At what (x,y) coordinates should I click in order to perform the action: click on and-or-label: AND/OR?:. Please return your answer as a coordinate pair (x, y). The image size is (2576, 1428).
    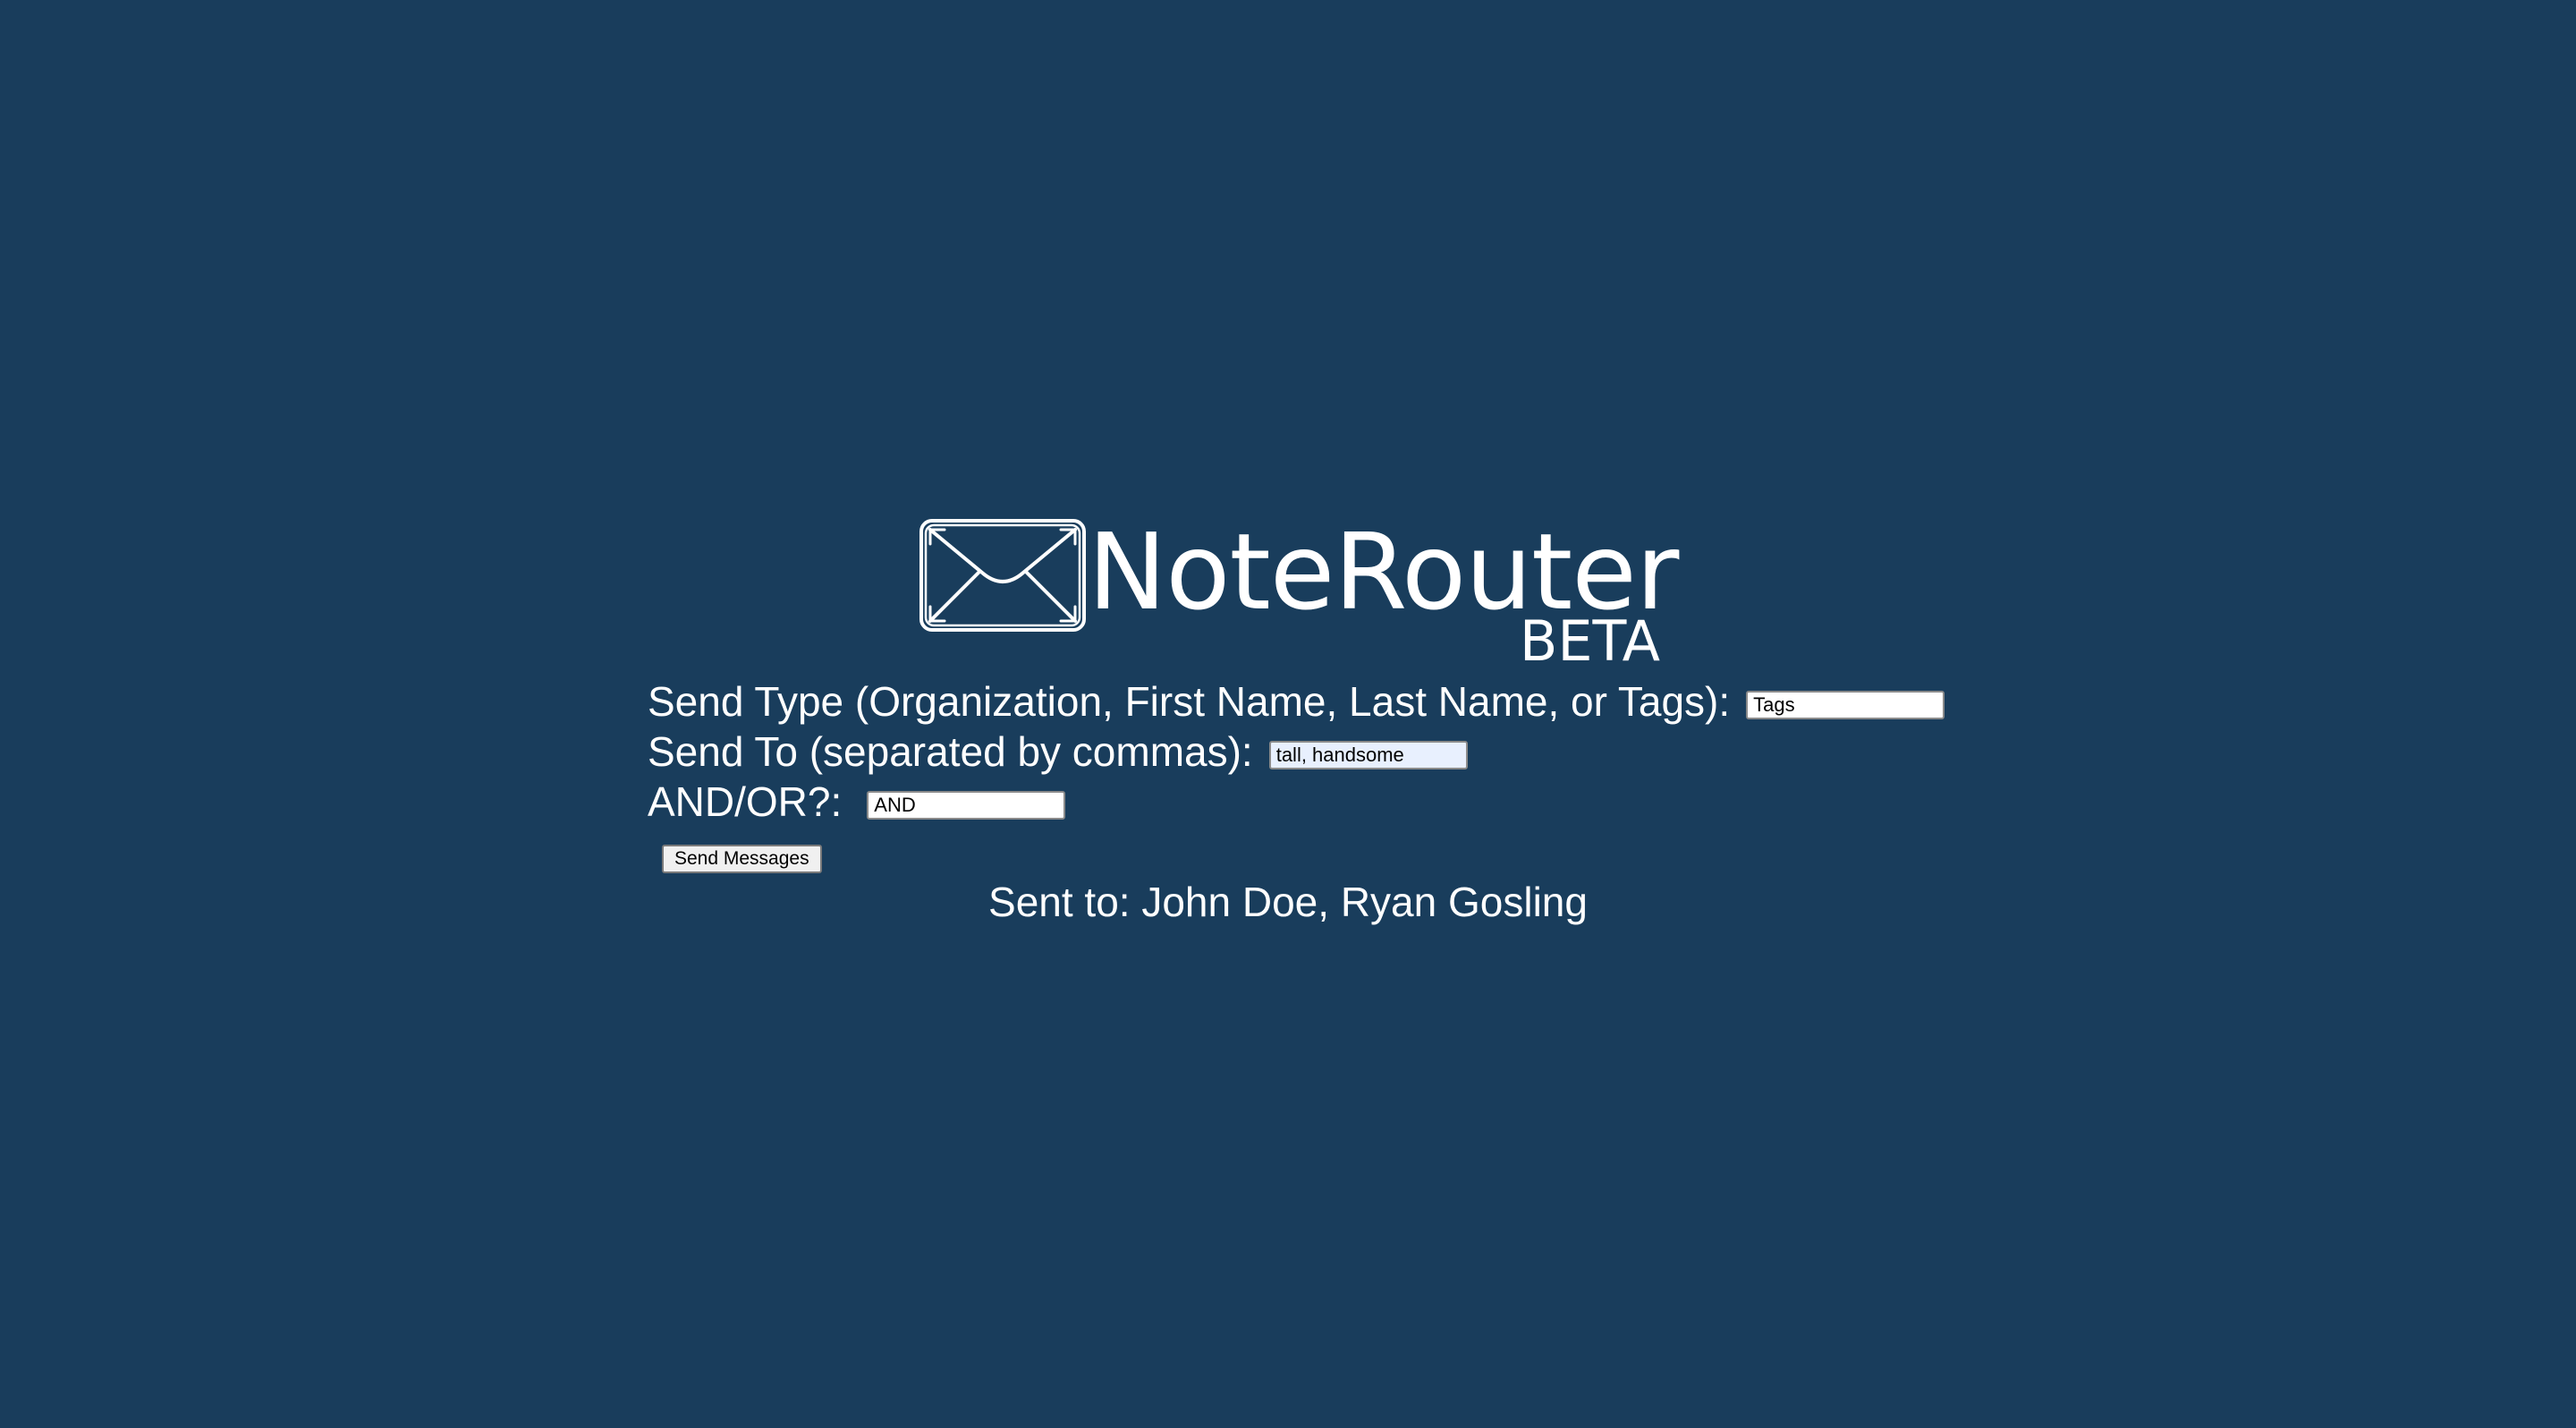
    Looking at the image, I should click on (745, 802).